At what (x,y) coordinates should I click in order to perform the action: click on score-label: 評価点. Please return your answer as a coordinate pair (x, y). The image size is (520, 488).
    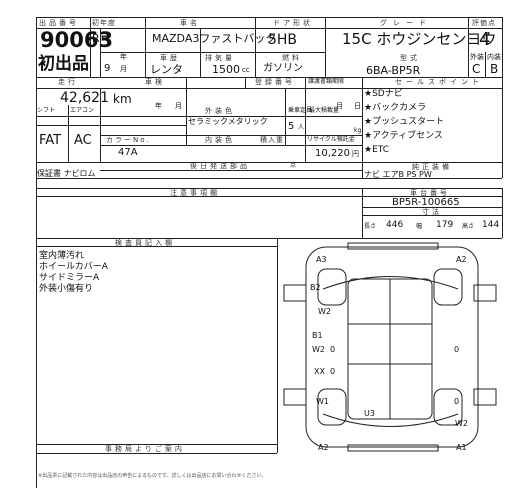
    Looking at the image, I should click on (484, 23).